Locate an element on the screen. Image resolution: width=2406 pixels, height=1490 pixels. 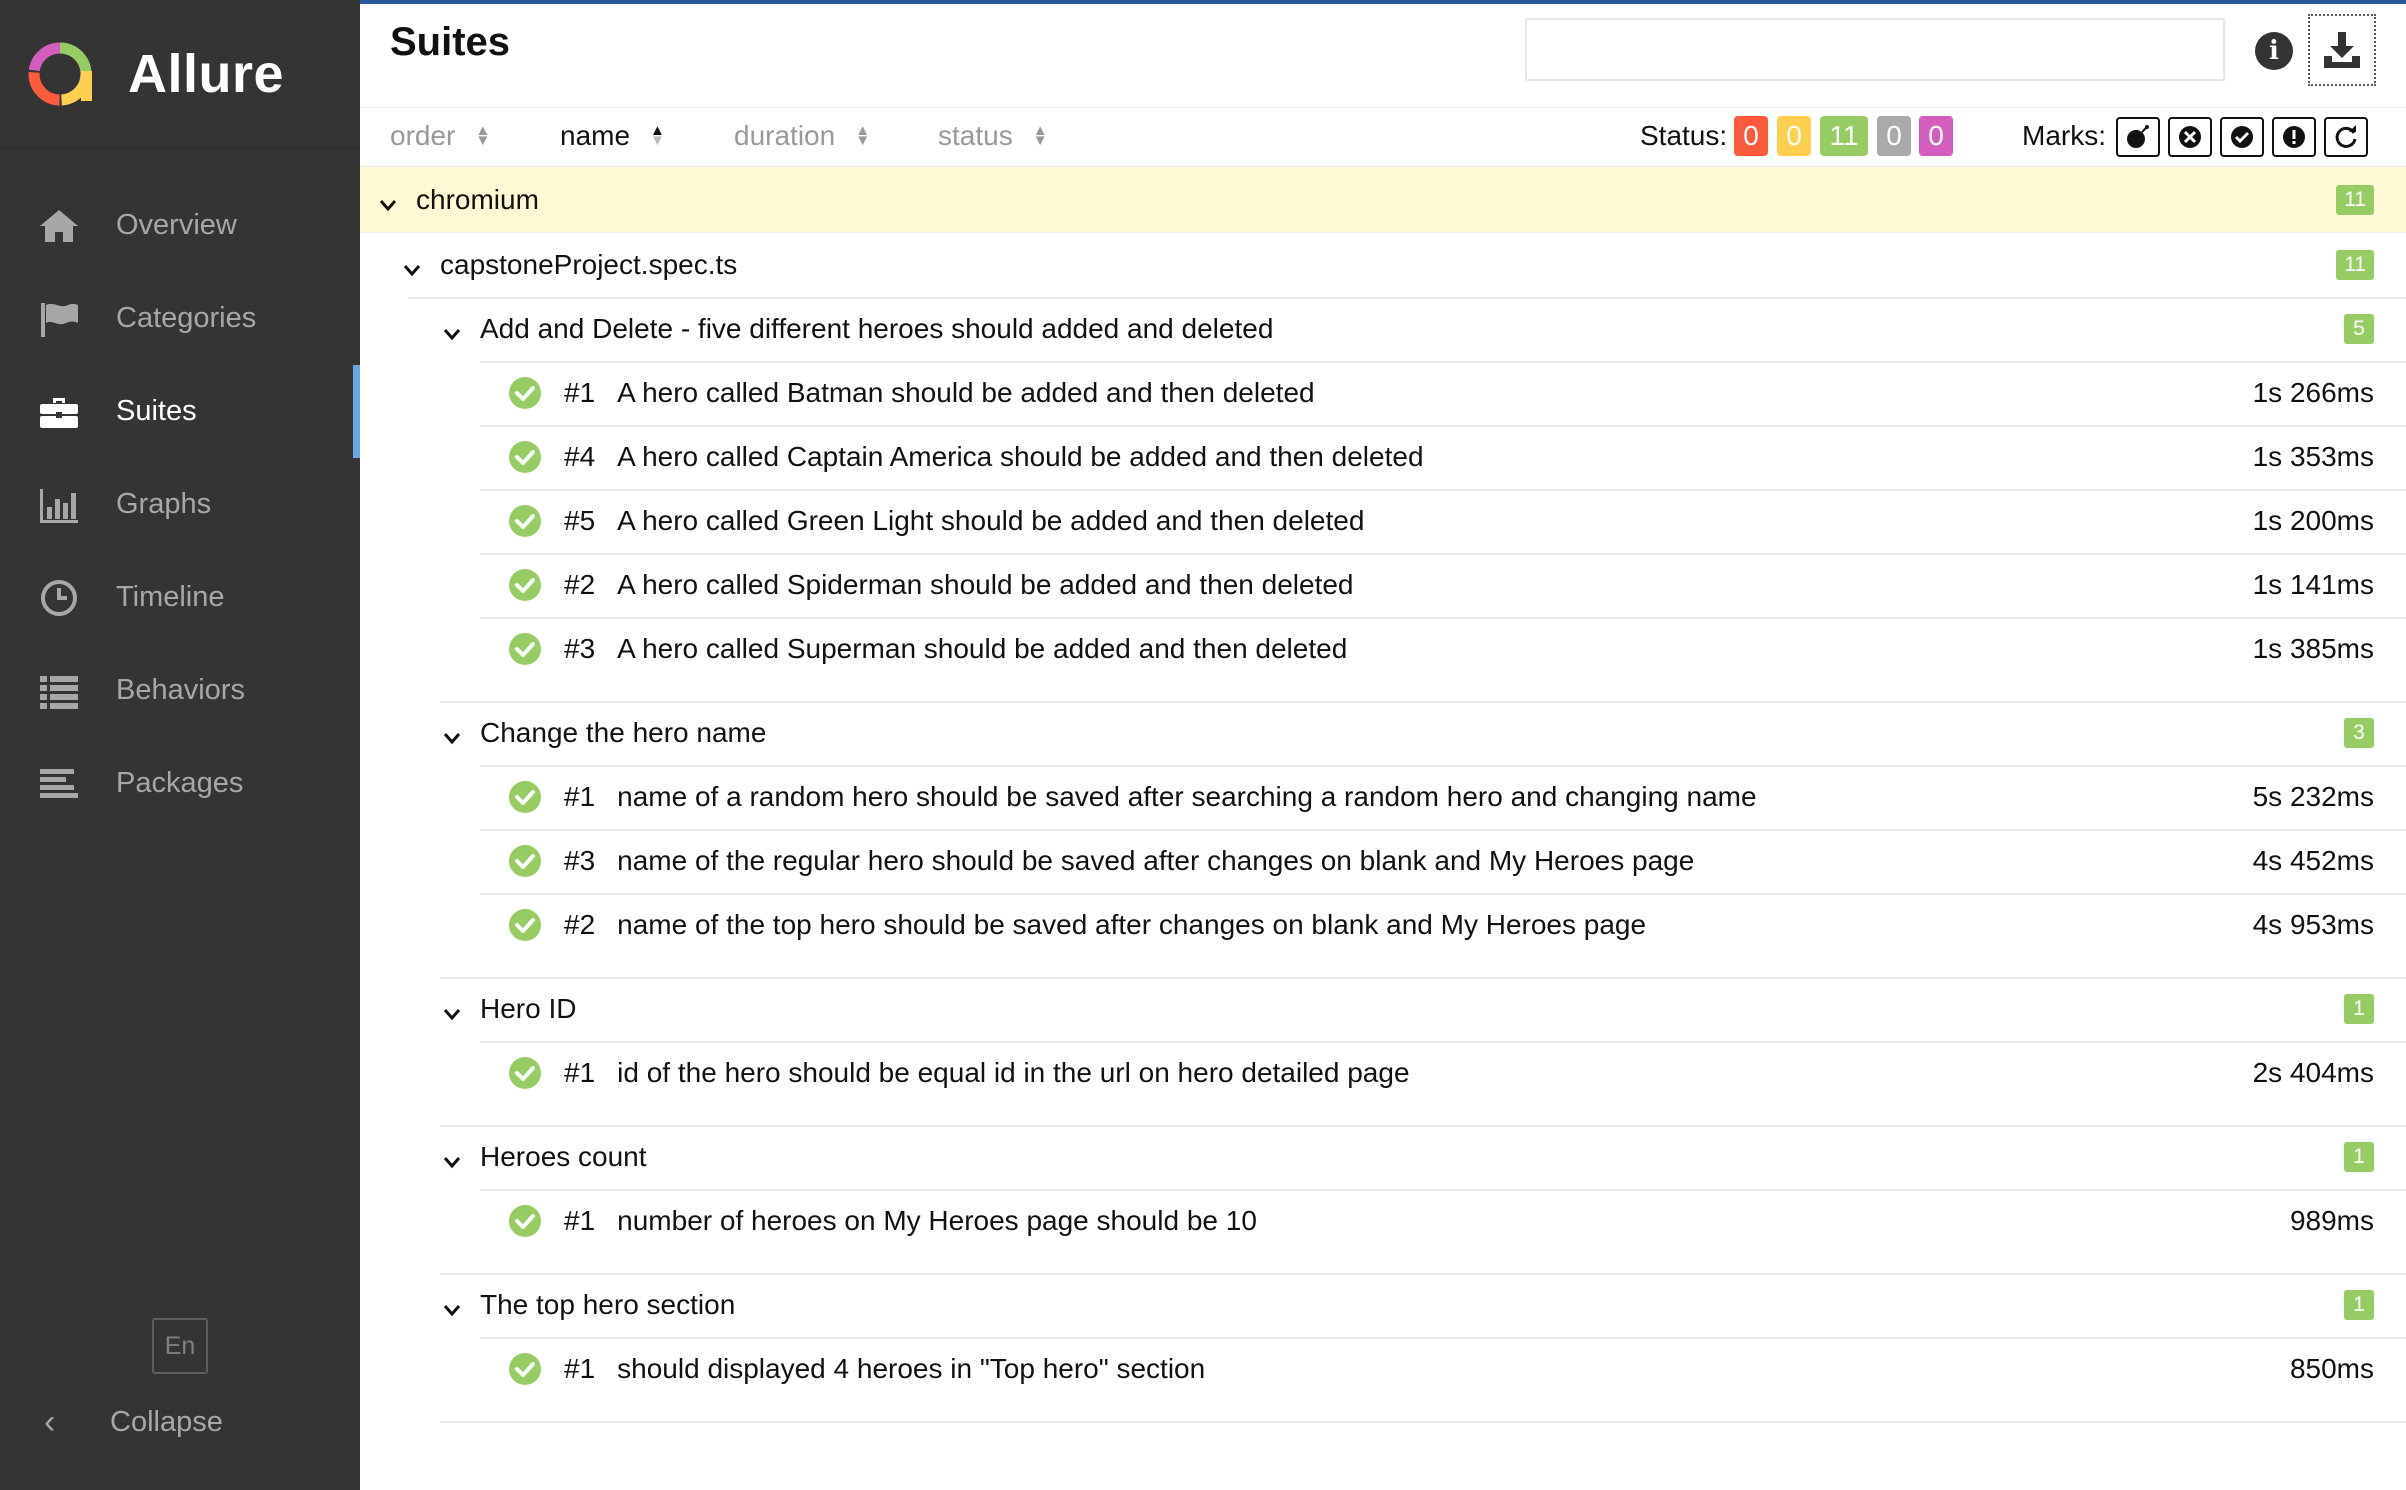
download-icon is located at coordinates (2342, 50).